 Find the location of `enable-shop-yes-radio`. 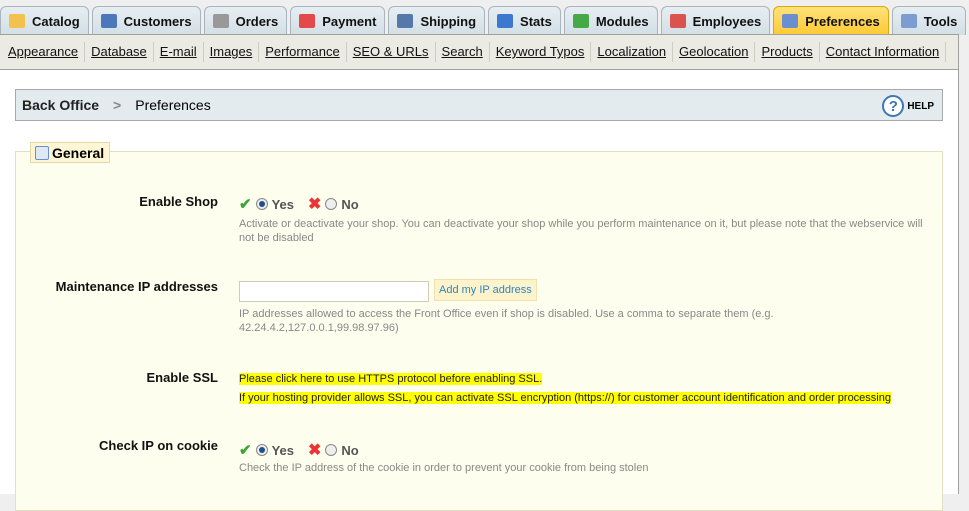

enable-shop-yes-radio is located at coordinates (261, 204).